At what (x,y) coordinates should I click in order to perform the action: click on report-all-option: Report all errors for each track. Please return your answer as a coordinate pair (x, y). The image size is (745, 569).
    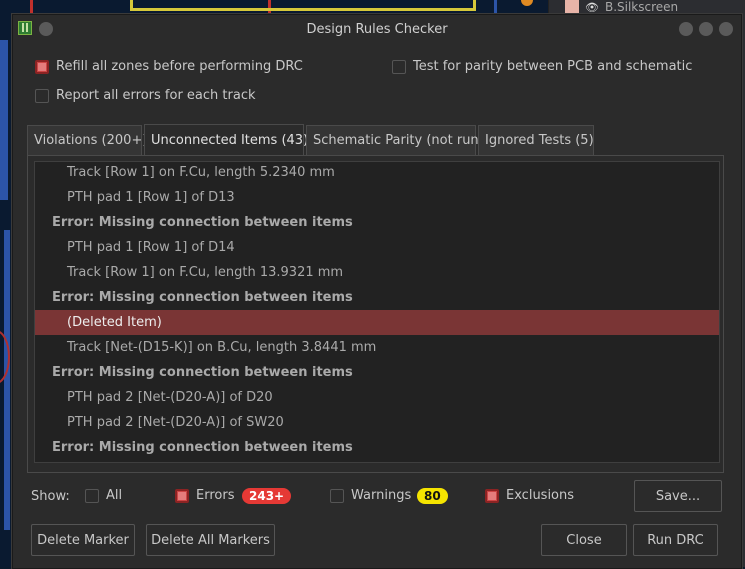
    Looking at the image, I should click on (145, 95).